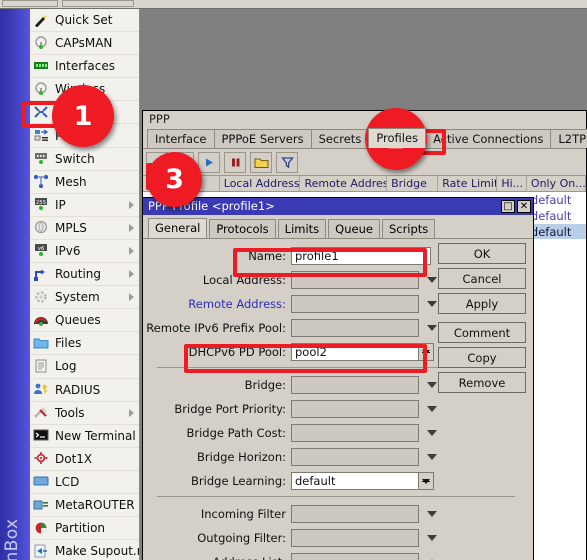  I want to click on sidebar-item-label: MetaROUTER, so click(95, 505).